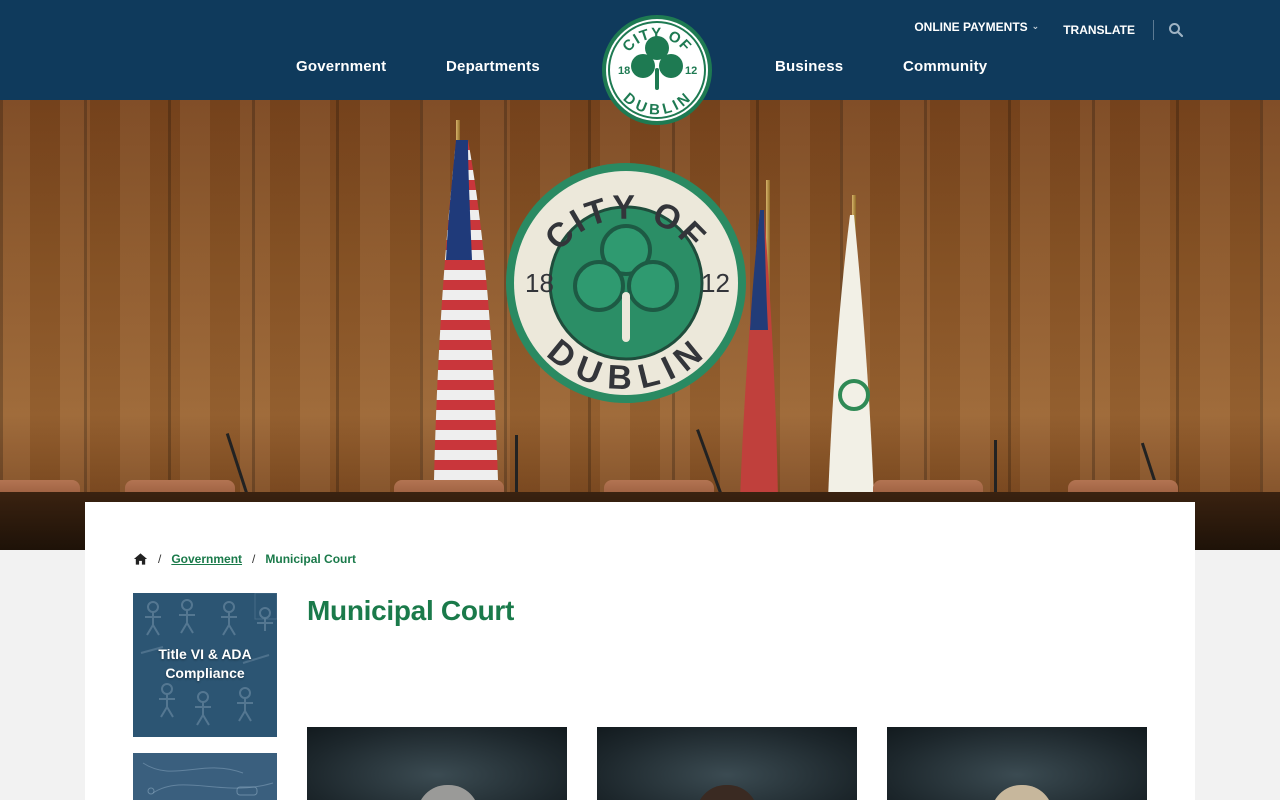 This screenshot has height=800, width=1280. Describe the element at coordinates (657, 70) in the screenshot. I see `city-seal-logo: CITY OF DUBLIN 18 12` at that location.